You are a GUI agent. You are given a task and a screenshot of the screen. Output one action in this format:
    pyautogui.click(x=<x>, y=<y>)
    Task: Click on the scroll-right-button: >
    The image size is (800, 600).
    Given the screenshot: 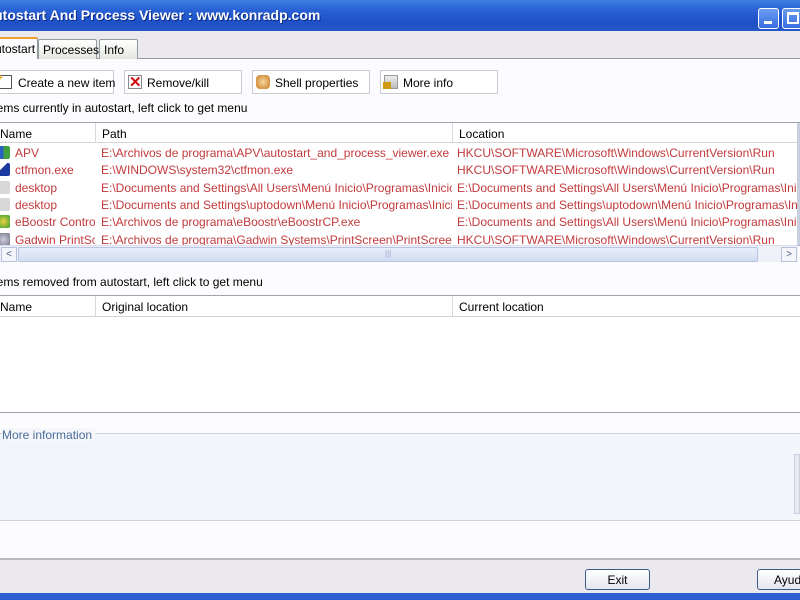 What is the action you would take?
    pyautogui.click(x=789, y=254)
    